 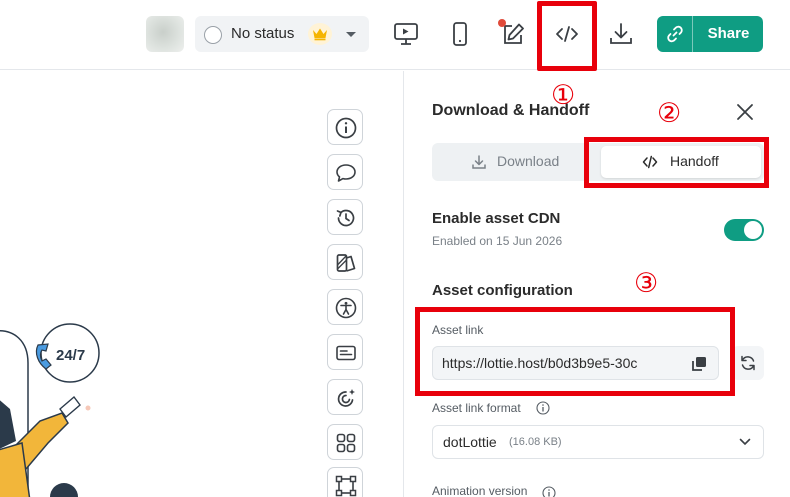 I want to click on accessibility-icon, so click(x=346, y=308).